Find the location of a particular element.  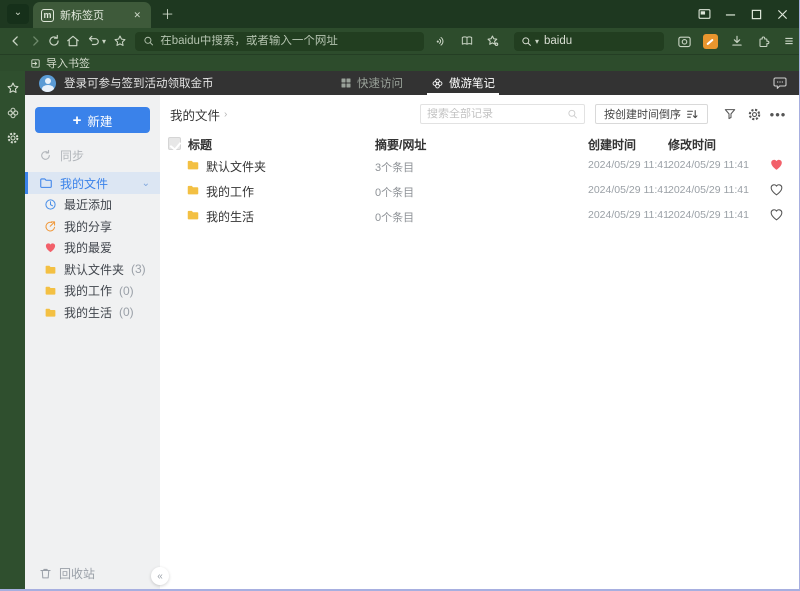

notes-clover-icon is located at coordinates (437, 83).